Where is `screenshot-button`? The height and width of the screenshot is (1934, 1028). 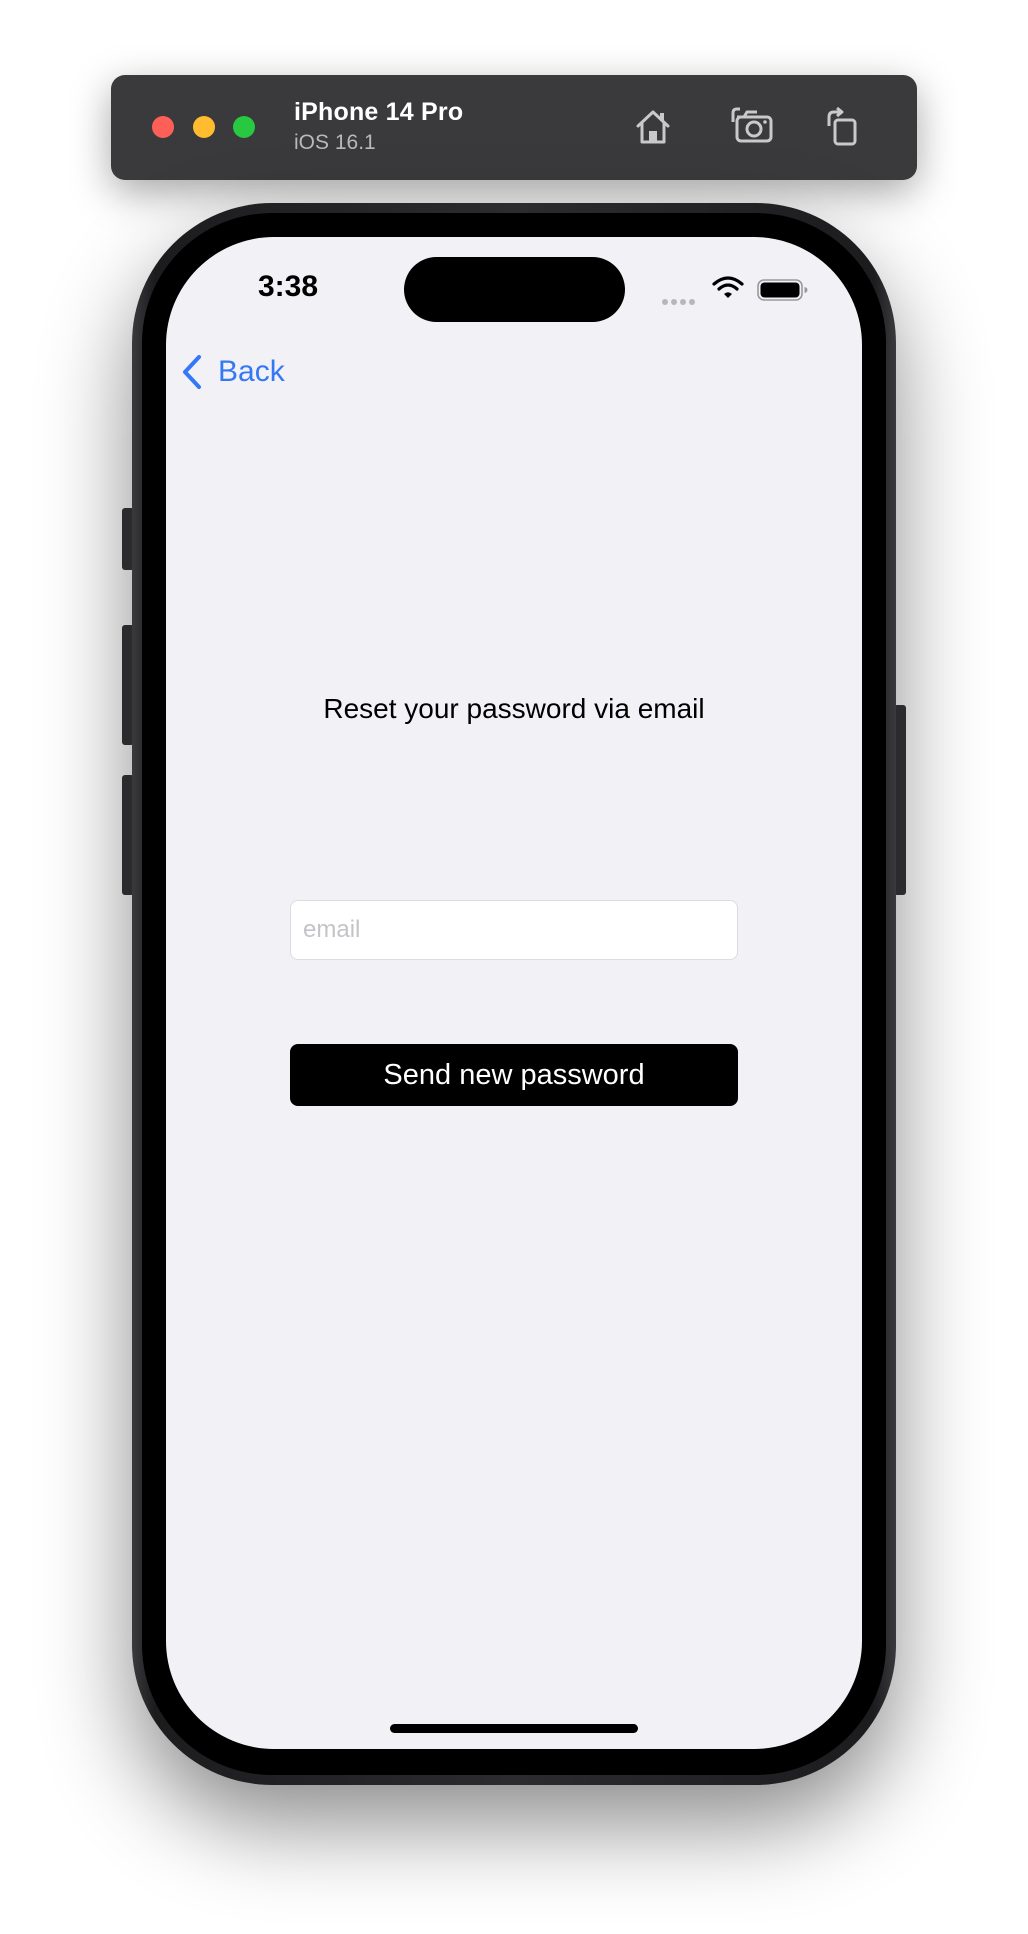
screenshot-button is located at coordinates (753, 127).